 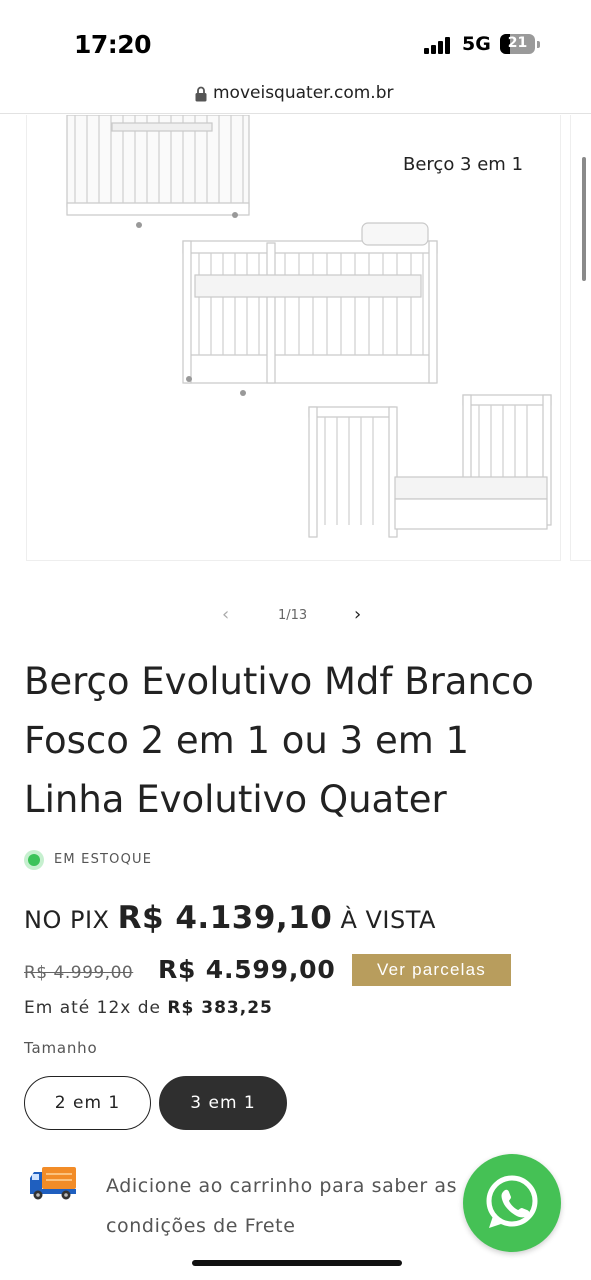 I want to click on in-stock-indicator-icon, so click(x=34, y=860).